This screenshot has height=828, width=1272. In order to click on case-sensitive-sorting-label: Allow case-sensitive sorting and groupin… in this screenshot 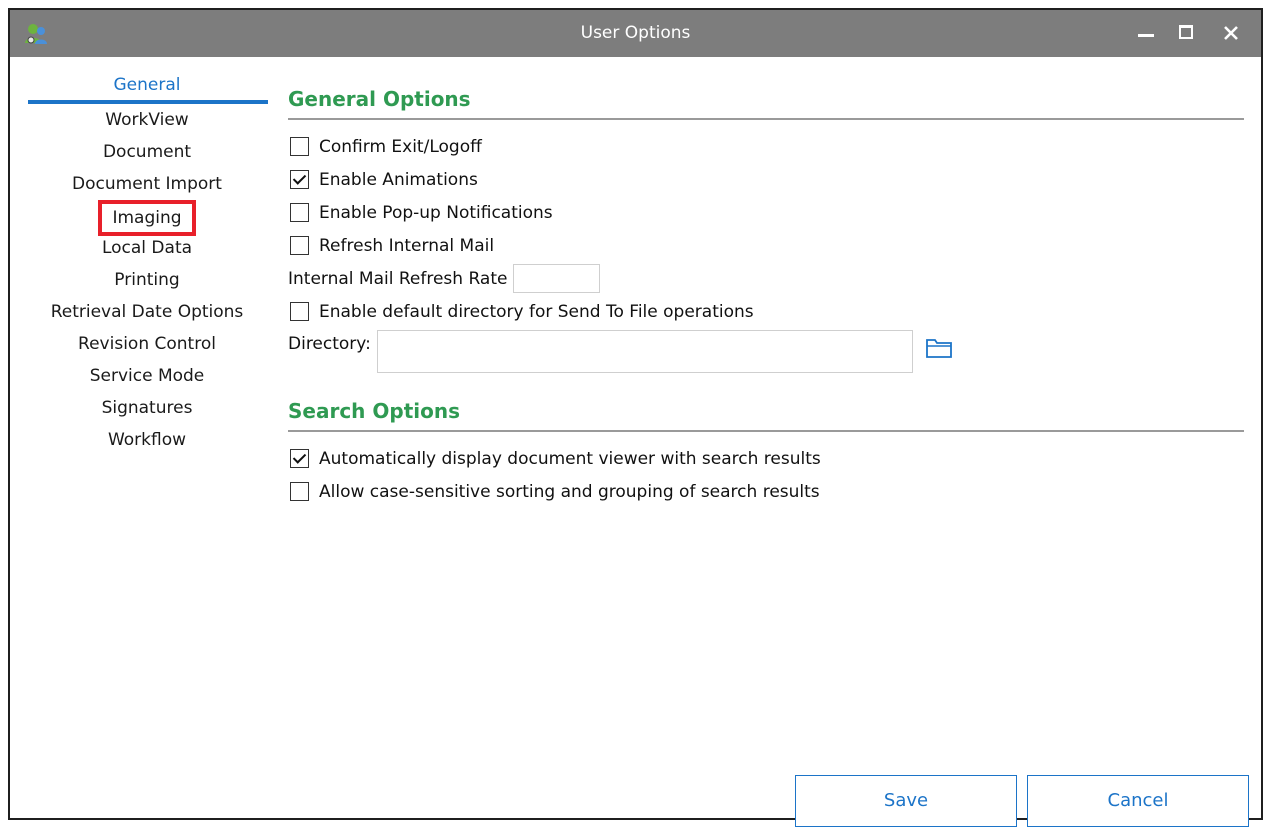, I will do `click(569, 491)`.